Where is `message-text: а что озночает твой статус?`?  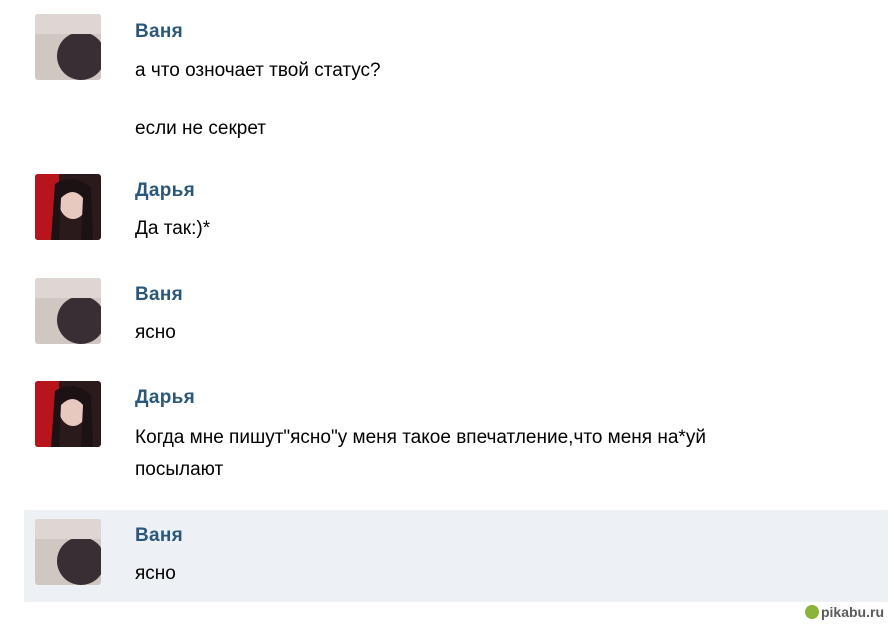 message-text: а что озночает твой статус? is located at coordinates (258, 70).